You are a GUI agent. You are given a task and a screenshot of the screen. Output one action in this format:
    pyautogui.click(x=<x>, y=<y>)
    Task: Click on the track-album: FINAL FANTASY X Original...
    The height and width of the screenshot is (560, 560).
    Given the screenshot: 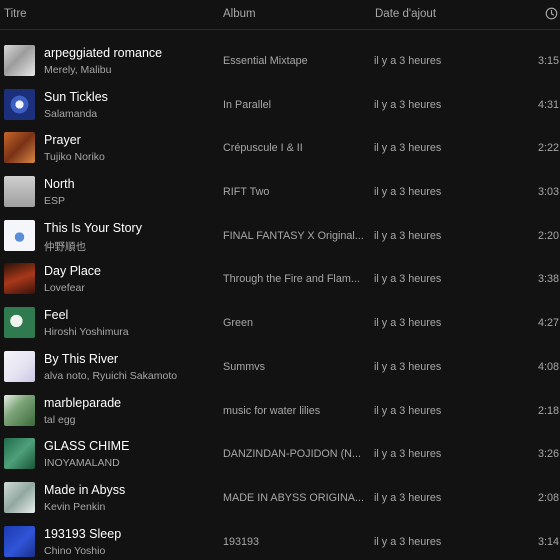 What is the action you would take?
    pyautogui.click(x=293, y=236)
    